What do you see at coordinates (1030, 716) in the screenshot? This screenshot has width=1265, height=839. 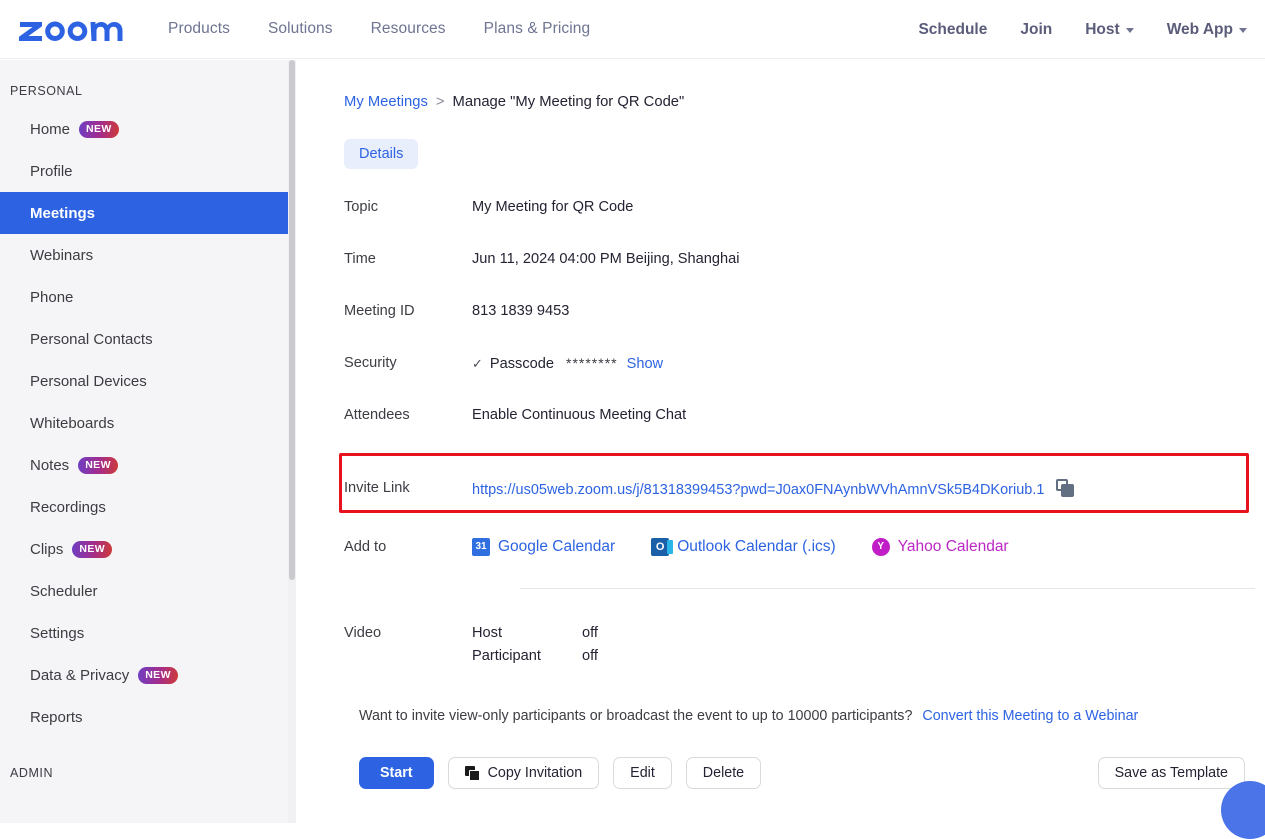 I see `convert-to-webinar-link: Convert this Meeting to a Webinar` at bounding box center [1030, 716].